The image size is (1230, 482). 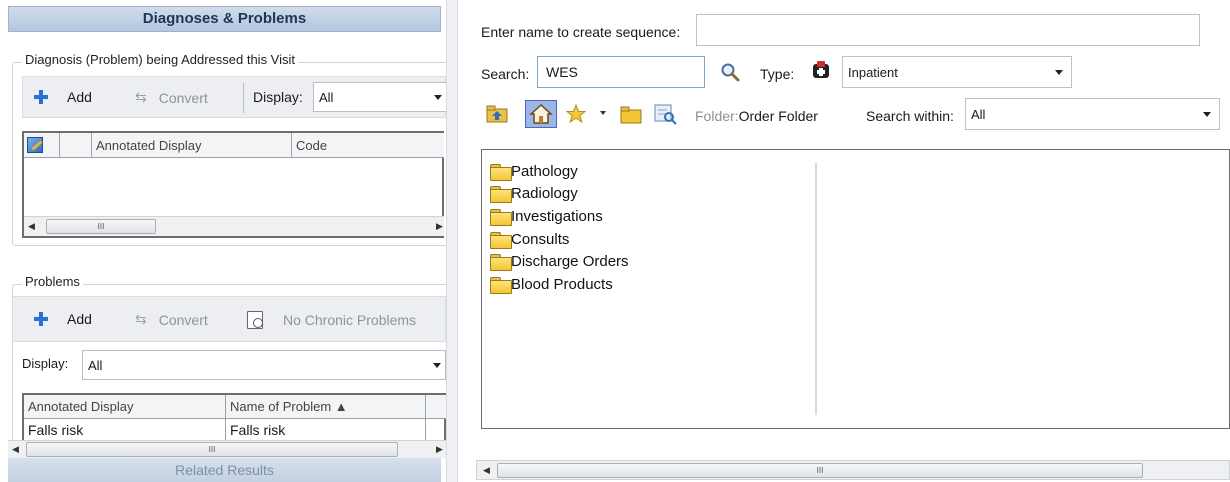 What do you see at coordinates (233, 184) in the screenshot?
I see `diagnosis-grid: Annotated Display Code ◀ III ▶` at bounding box center [233, 184].